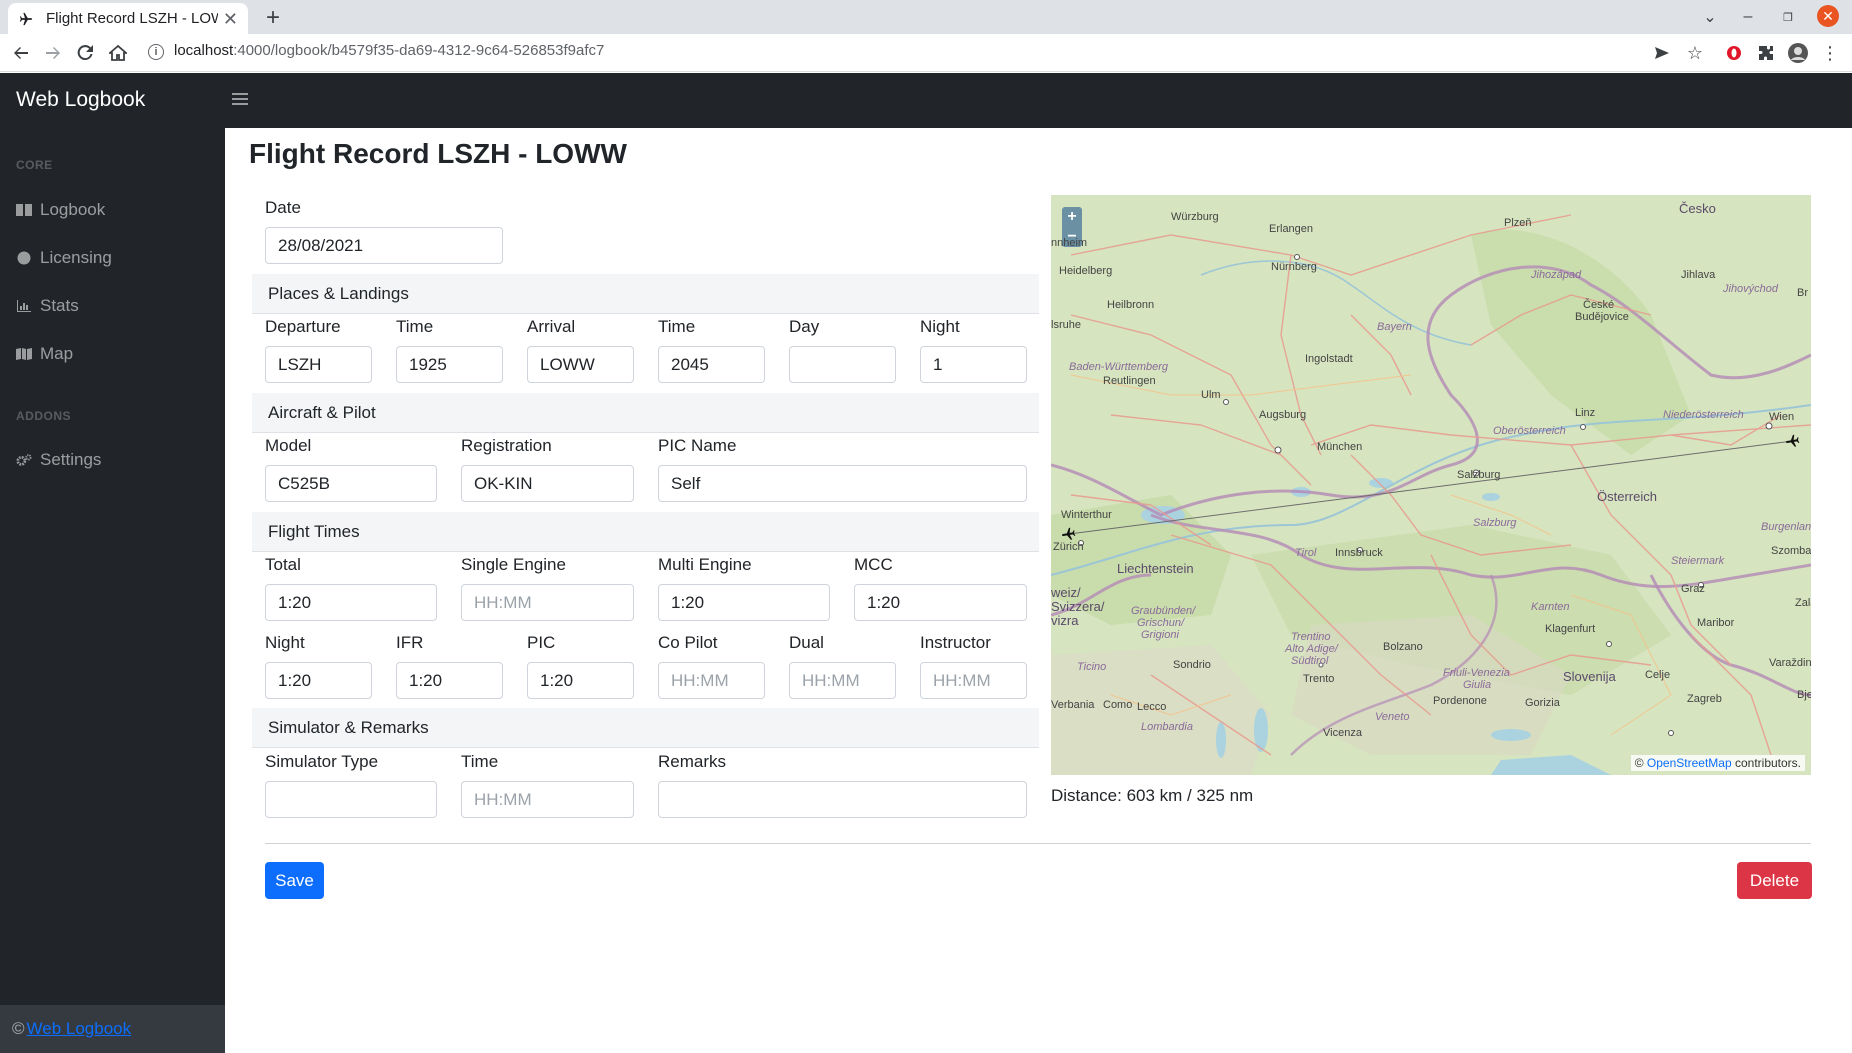  Describe the element at coordinates (1359, 553) in the screenshot. I see `map-label: Innsbruck` at that location.